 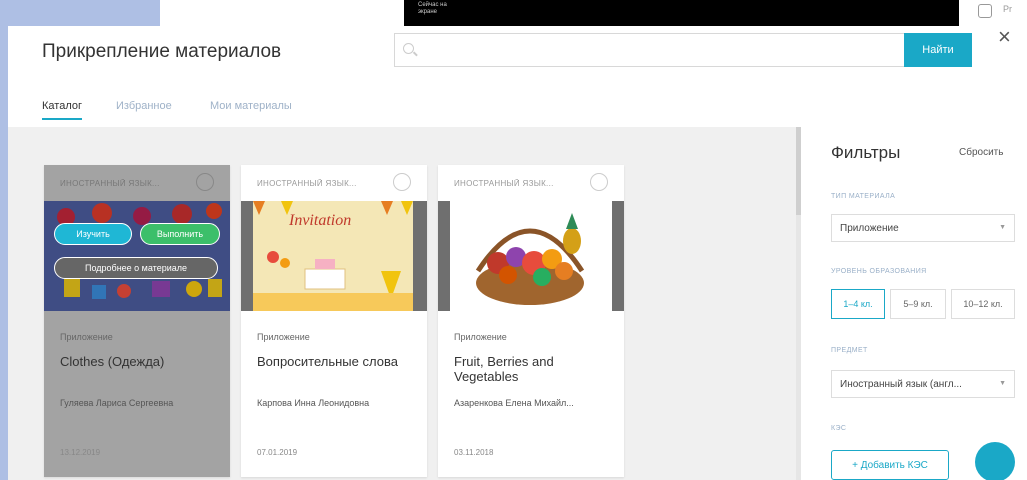 What do you see at coordinates (140, 361) in the screenshot?
I see `card-title: Clothes (Одежда)` at bounding box center [140, 361].